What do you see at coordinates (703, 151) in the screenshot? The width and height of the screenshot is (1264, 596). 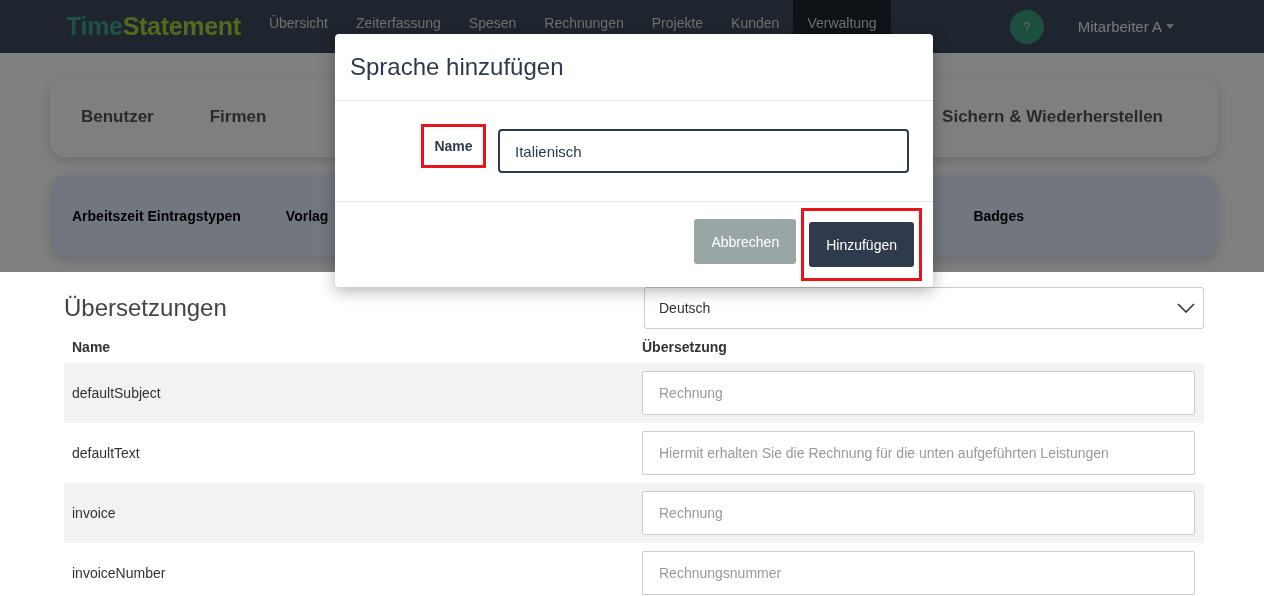 I see `name-input: Italienisch` at bounding box center [703, 151].